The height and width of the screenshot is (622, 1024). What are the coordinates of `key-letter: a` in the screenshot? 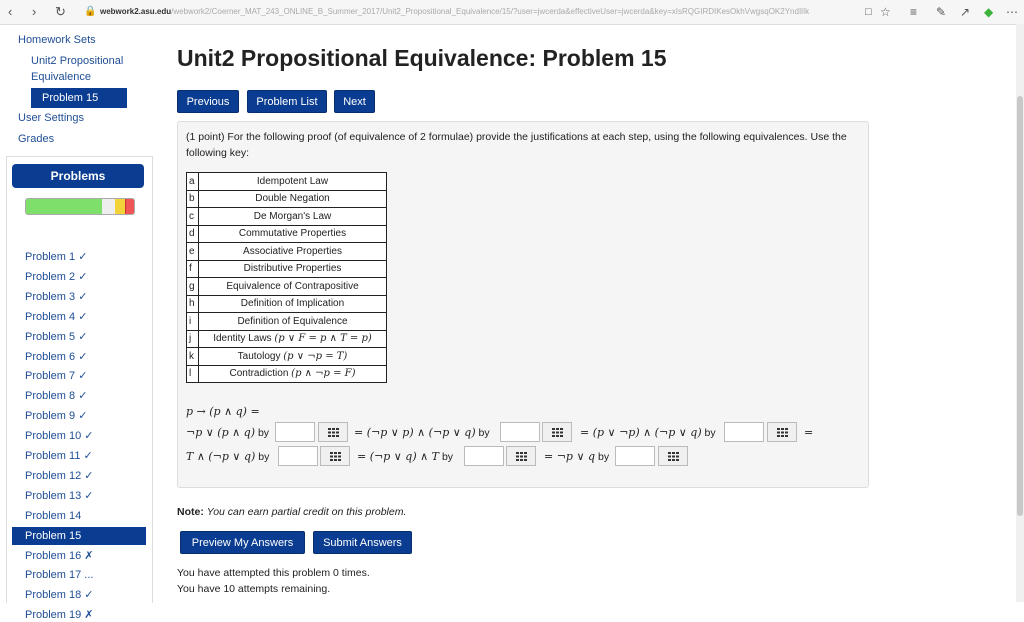 It's located at (192, 181).